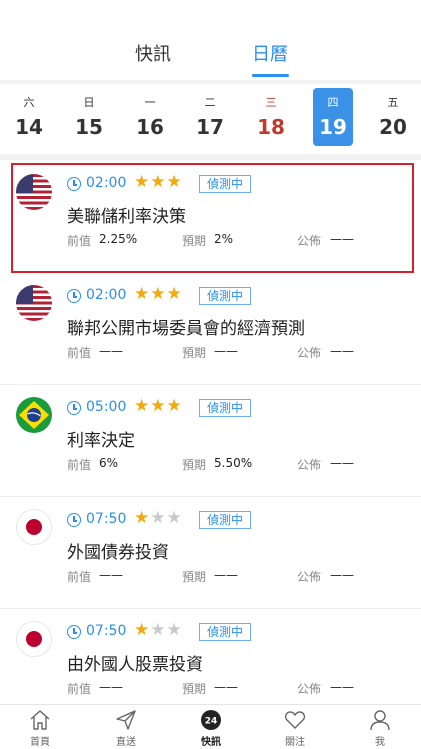  Describe the element at coordinates (271, 127) in the screenshot. I see `day-number: 18` at that location.